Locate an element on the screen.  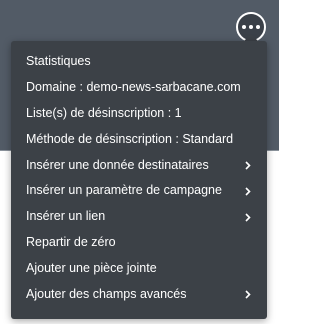
menu-item-label: Statistiques is located at coordinates (58, 61).